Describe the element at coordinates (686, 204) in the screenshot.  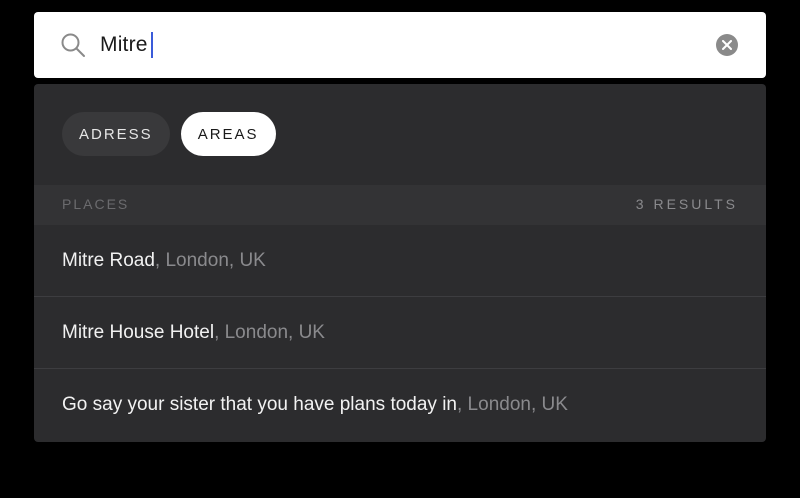
I see `result-count: 3 RESULTS` at that location.